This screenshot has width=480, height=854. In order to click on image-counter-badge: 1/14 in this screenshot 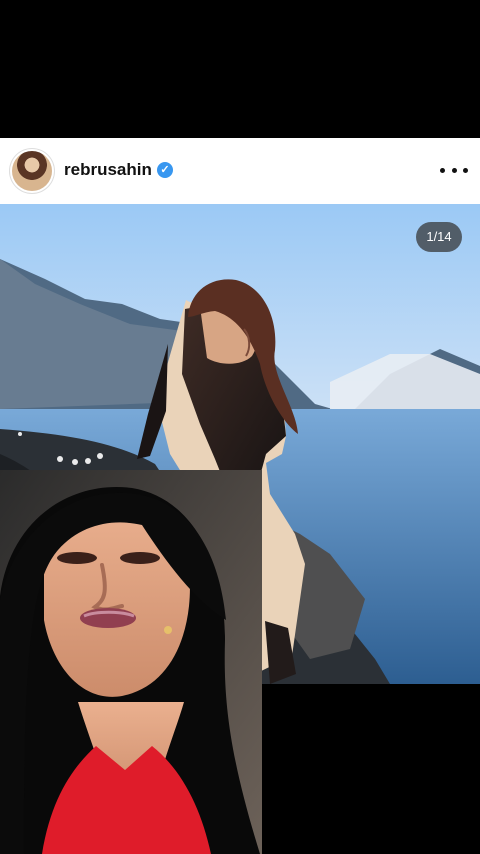, I will do `click(439, 237)`.